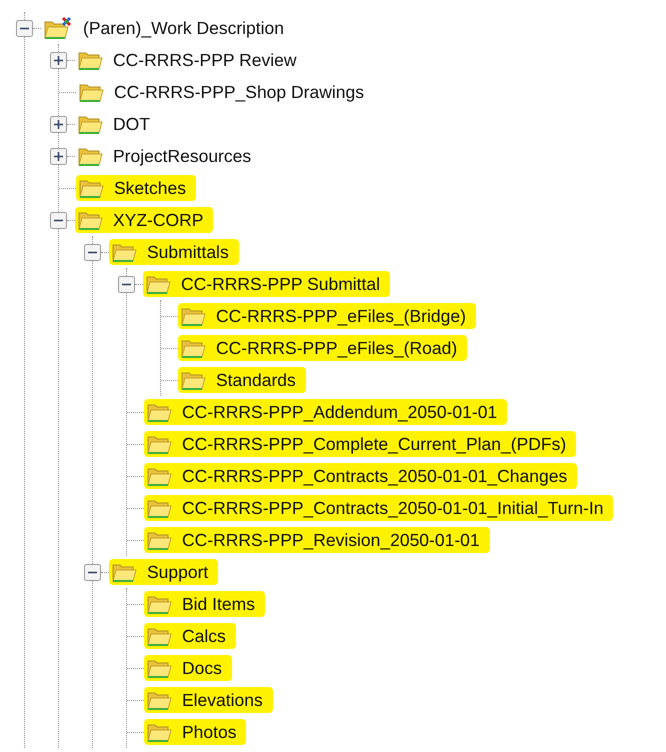  I want to click on tree-item-label: CC-RRRS-PPP_Complete_Current_Plan_(PDFs), so click(374, 444).